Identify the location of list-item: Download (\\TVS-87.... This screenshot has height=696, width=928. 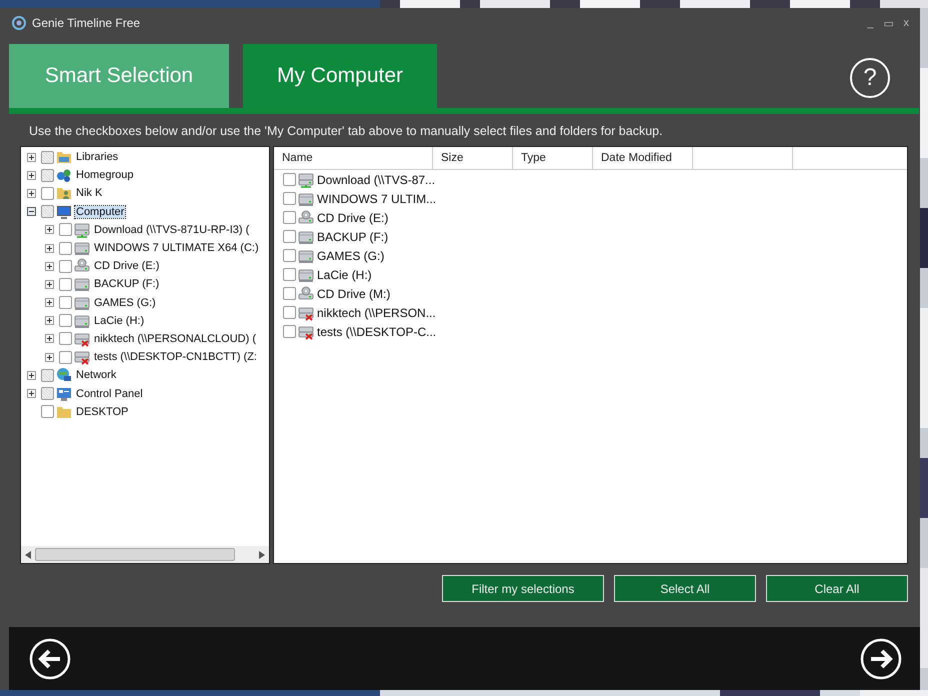
(376, 179).